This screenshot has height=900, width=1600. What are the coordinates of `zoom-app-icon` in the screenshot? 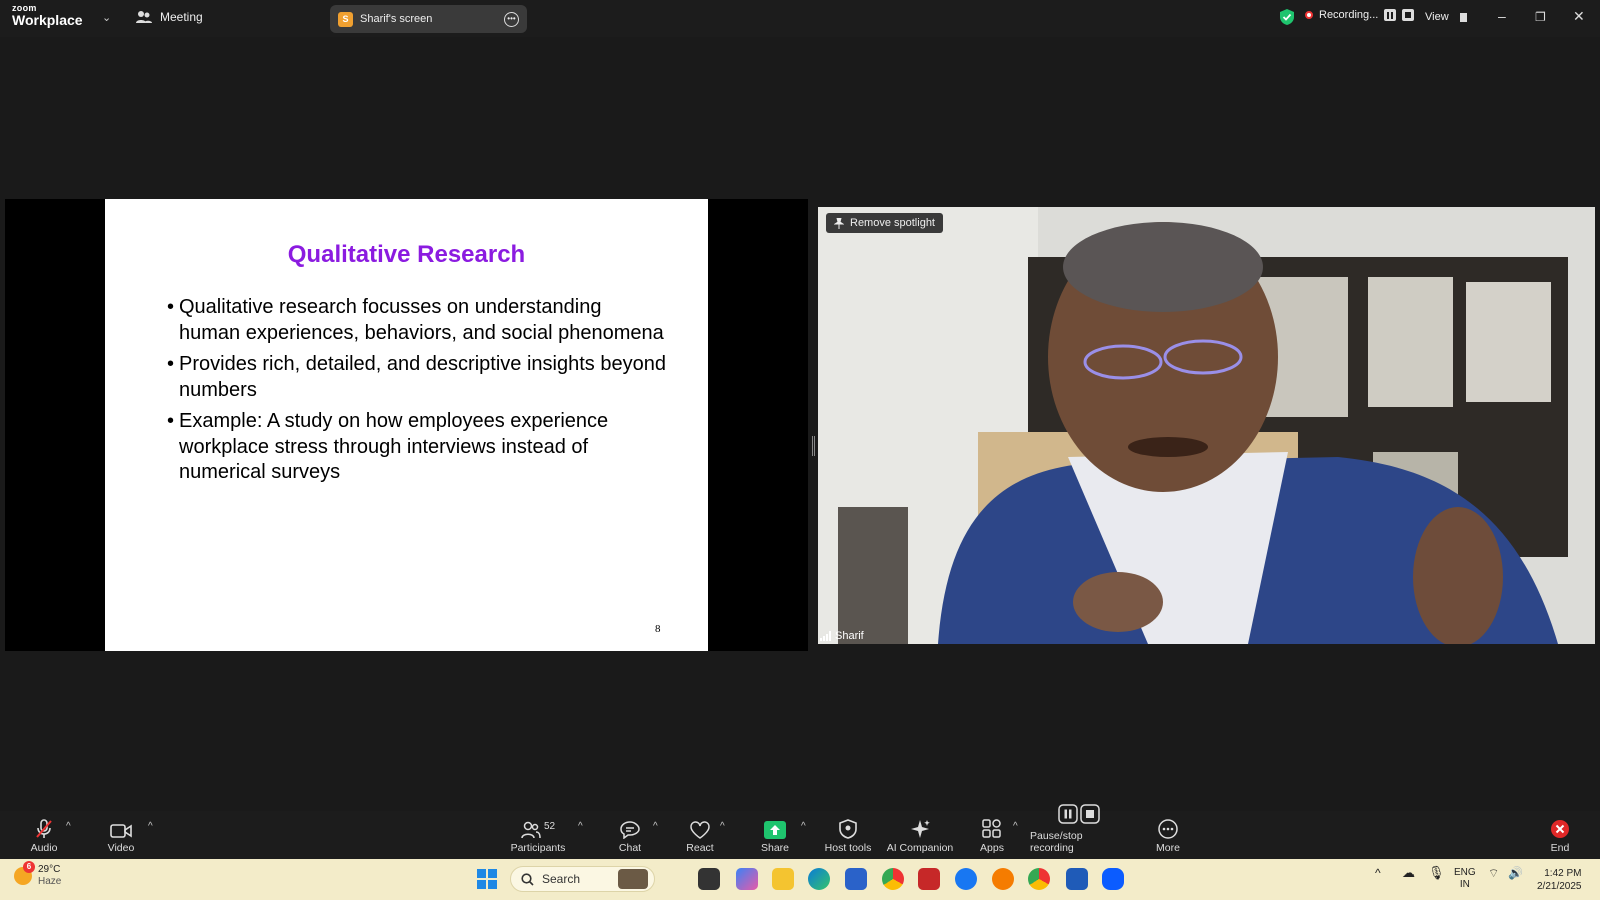 It's located at (1113, 879).